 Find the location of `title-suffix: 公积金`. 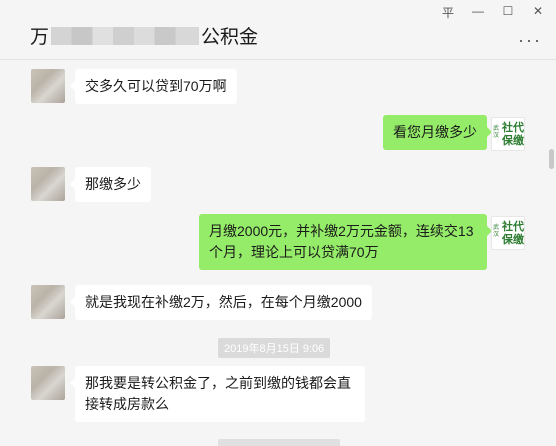

title-suffix: 公积金 is located at coordinates (230, 37).